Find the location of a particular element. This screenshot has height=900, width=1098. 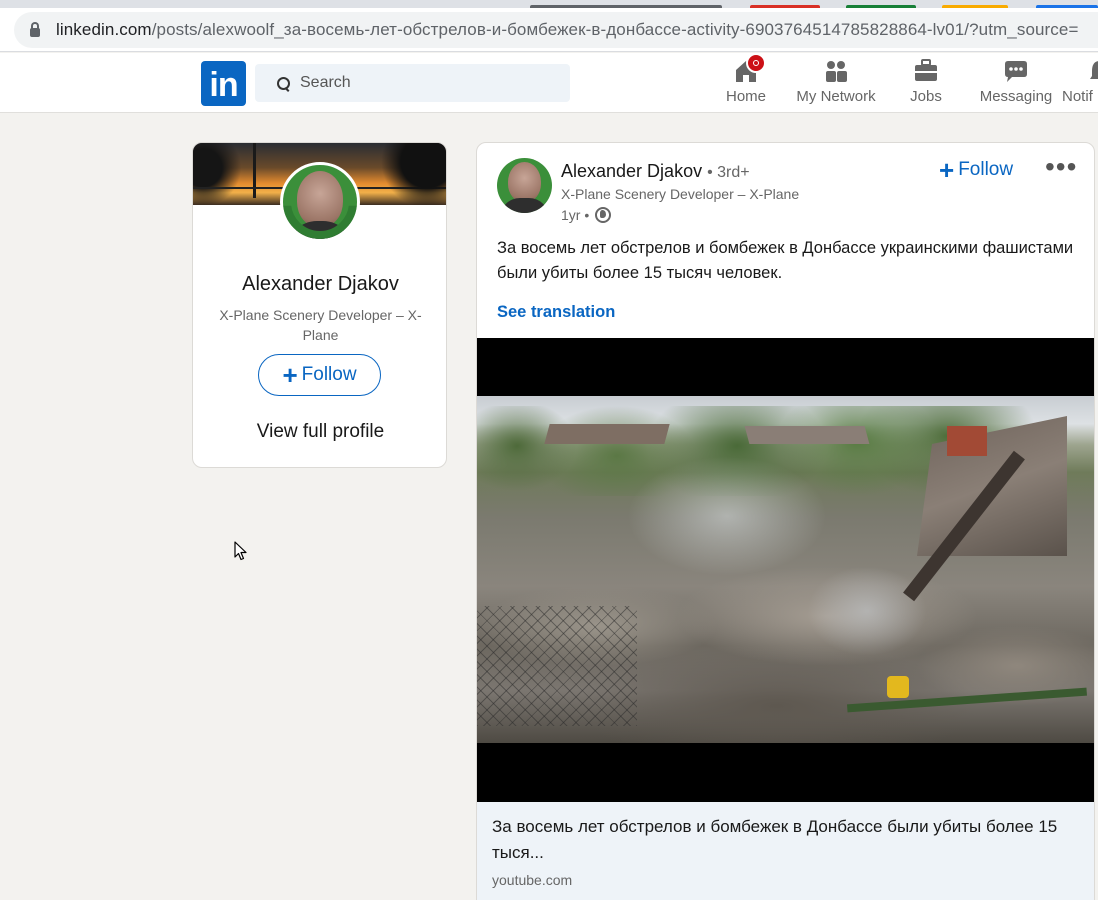

nav-item-label: Home is located at coordinates (745, 96).